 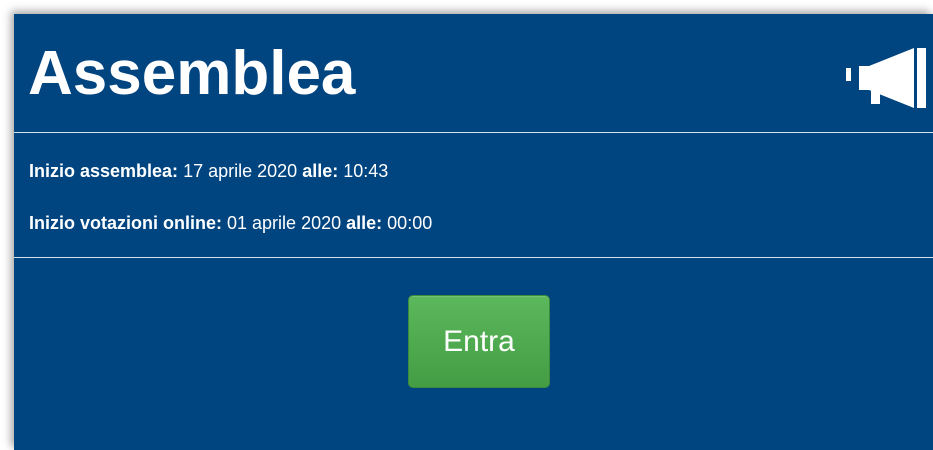 What do you see at coordinates (104, 171) in the screenshot?
I see `assembly-start-label: Inizio assemblea:` at bounding box center [104, 171].